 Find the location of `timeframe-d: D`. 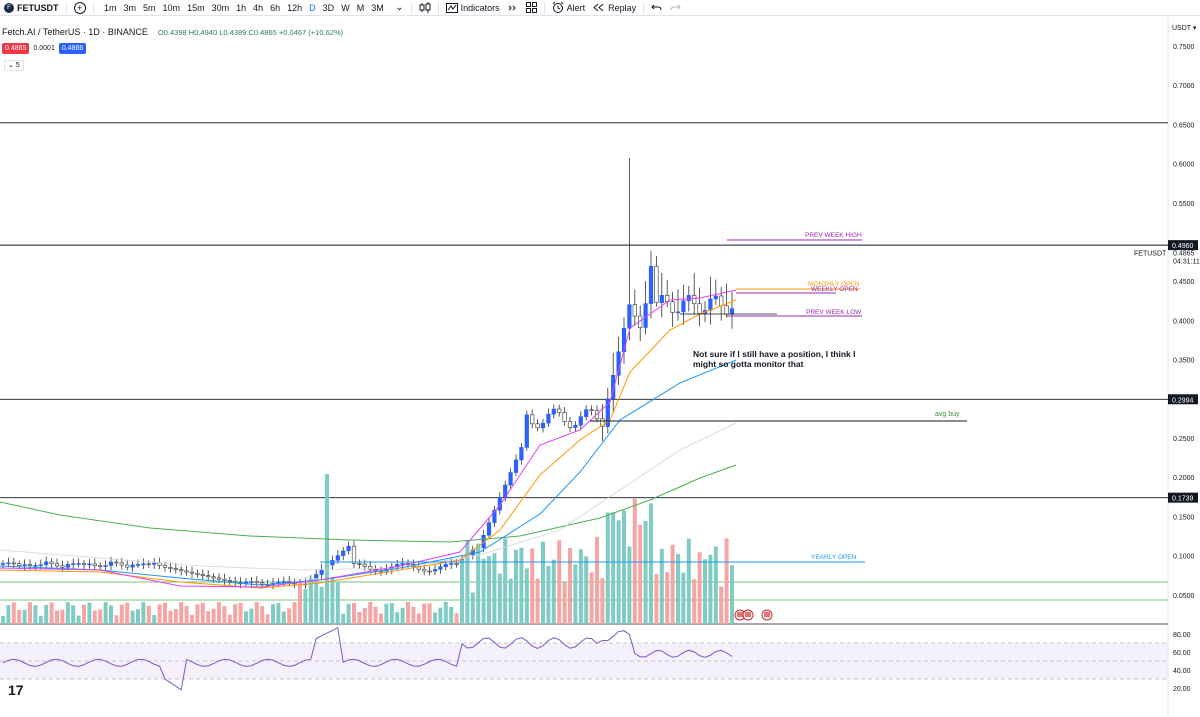

timeframe-d: D is located at coordinates (313, 8).